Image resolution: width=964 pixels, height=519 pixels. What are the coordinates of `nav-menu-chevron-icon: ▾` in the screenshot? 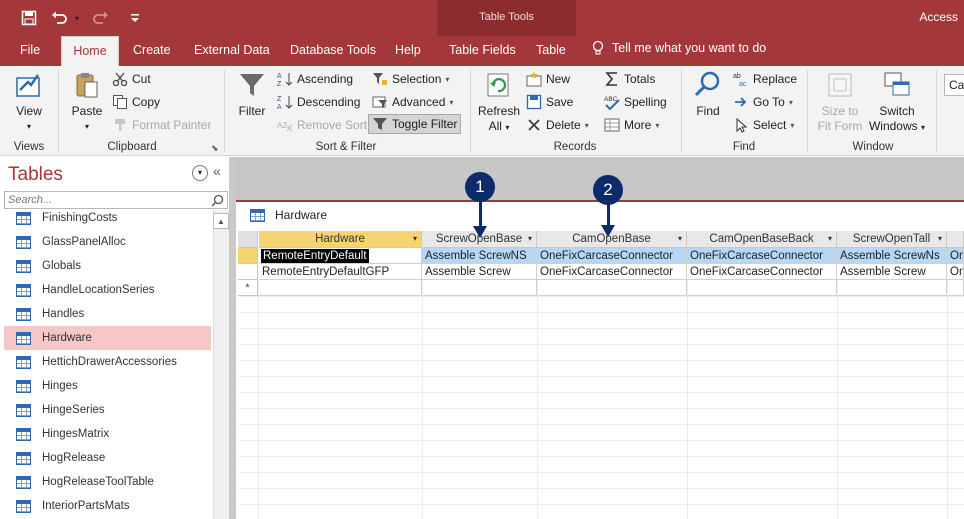 It's located at (200, 173).